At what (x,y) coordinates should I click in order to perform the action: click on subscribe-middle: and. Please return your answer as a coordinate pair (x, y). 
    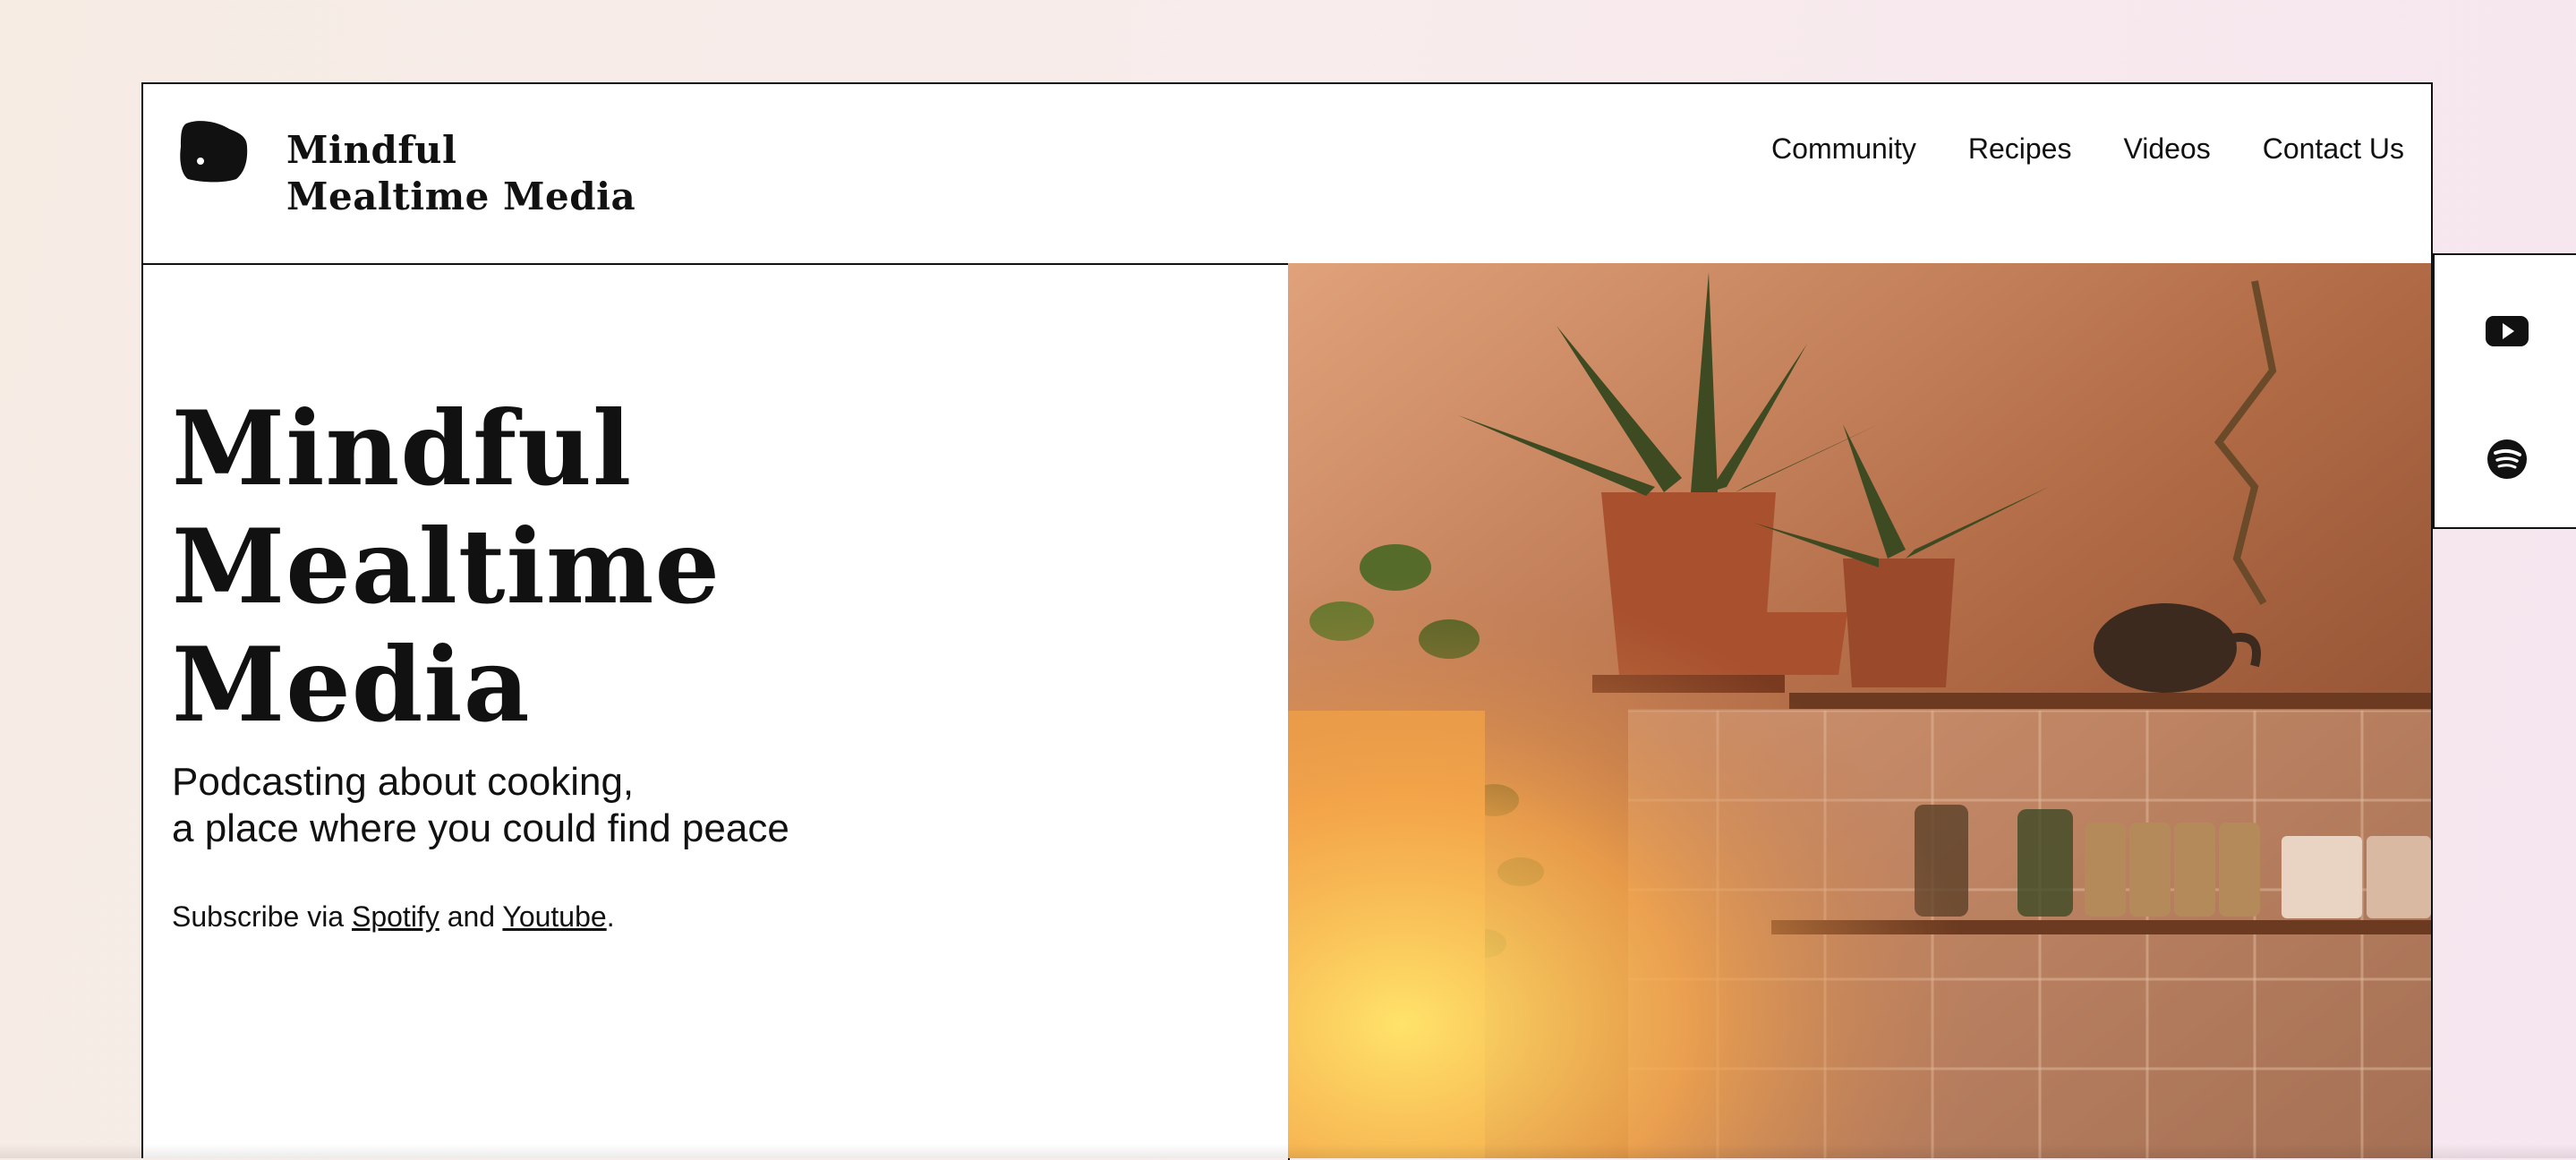
    Looking at the image, I should click on (471, 916).